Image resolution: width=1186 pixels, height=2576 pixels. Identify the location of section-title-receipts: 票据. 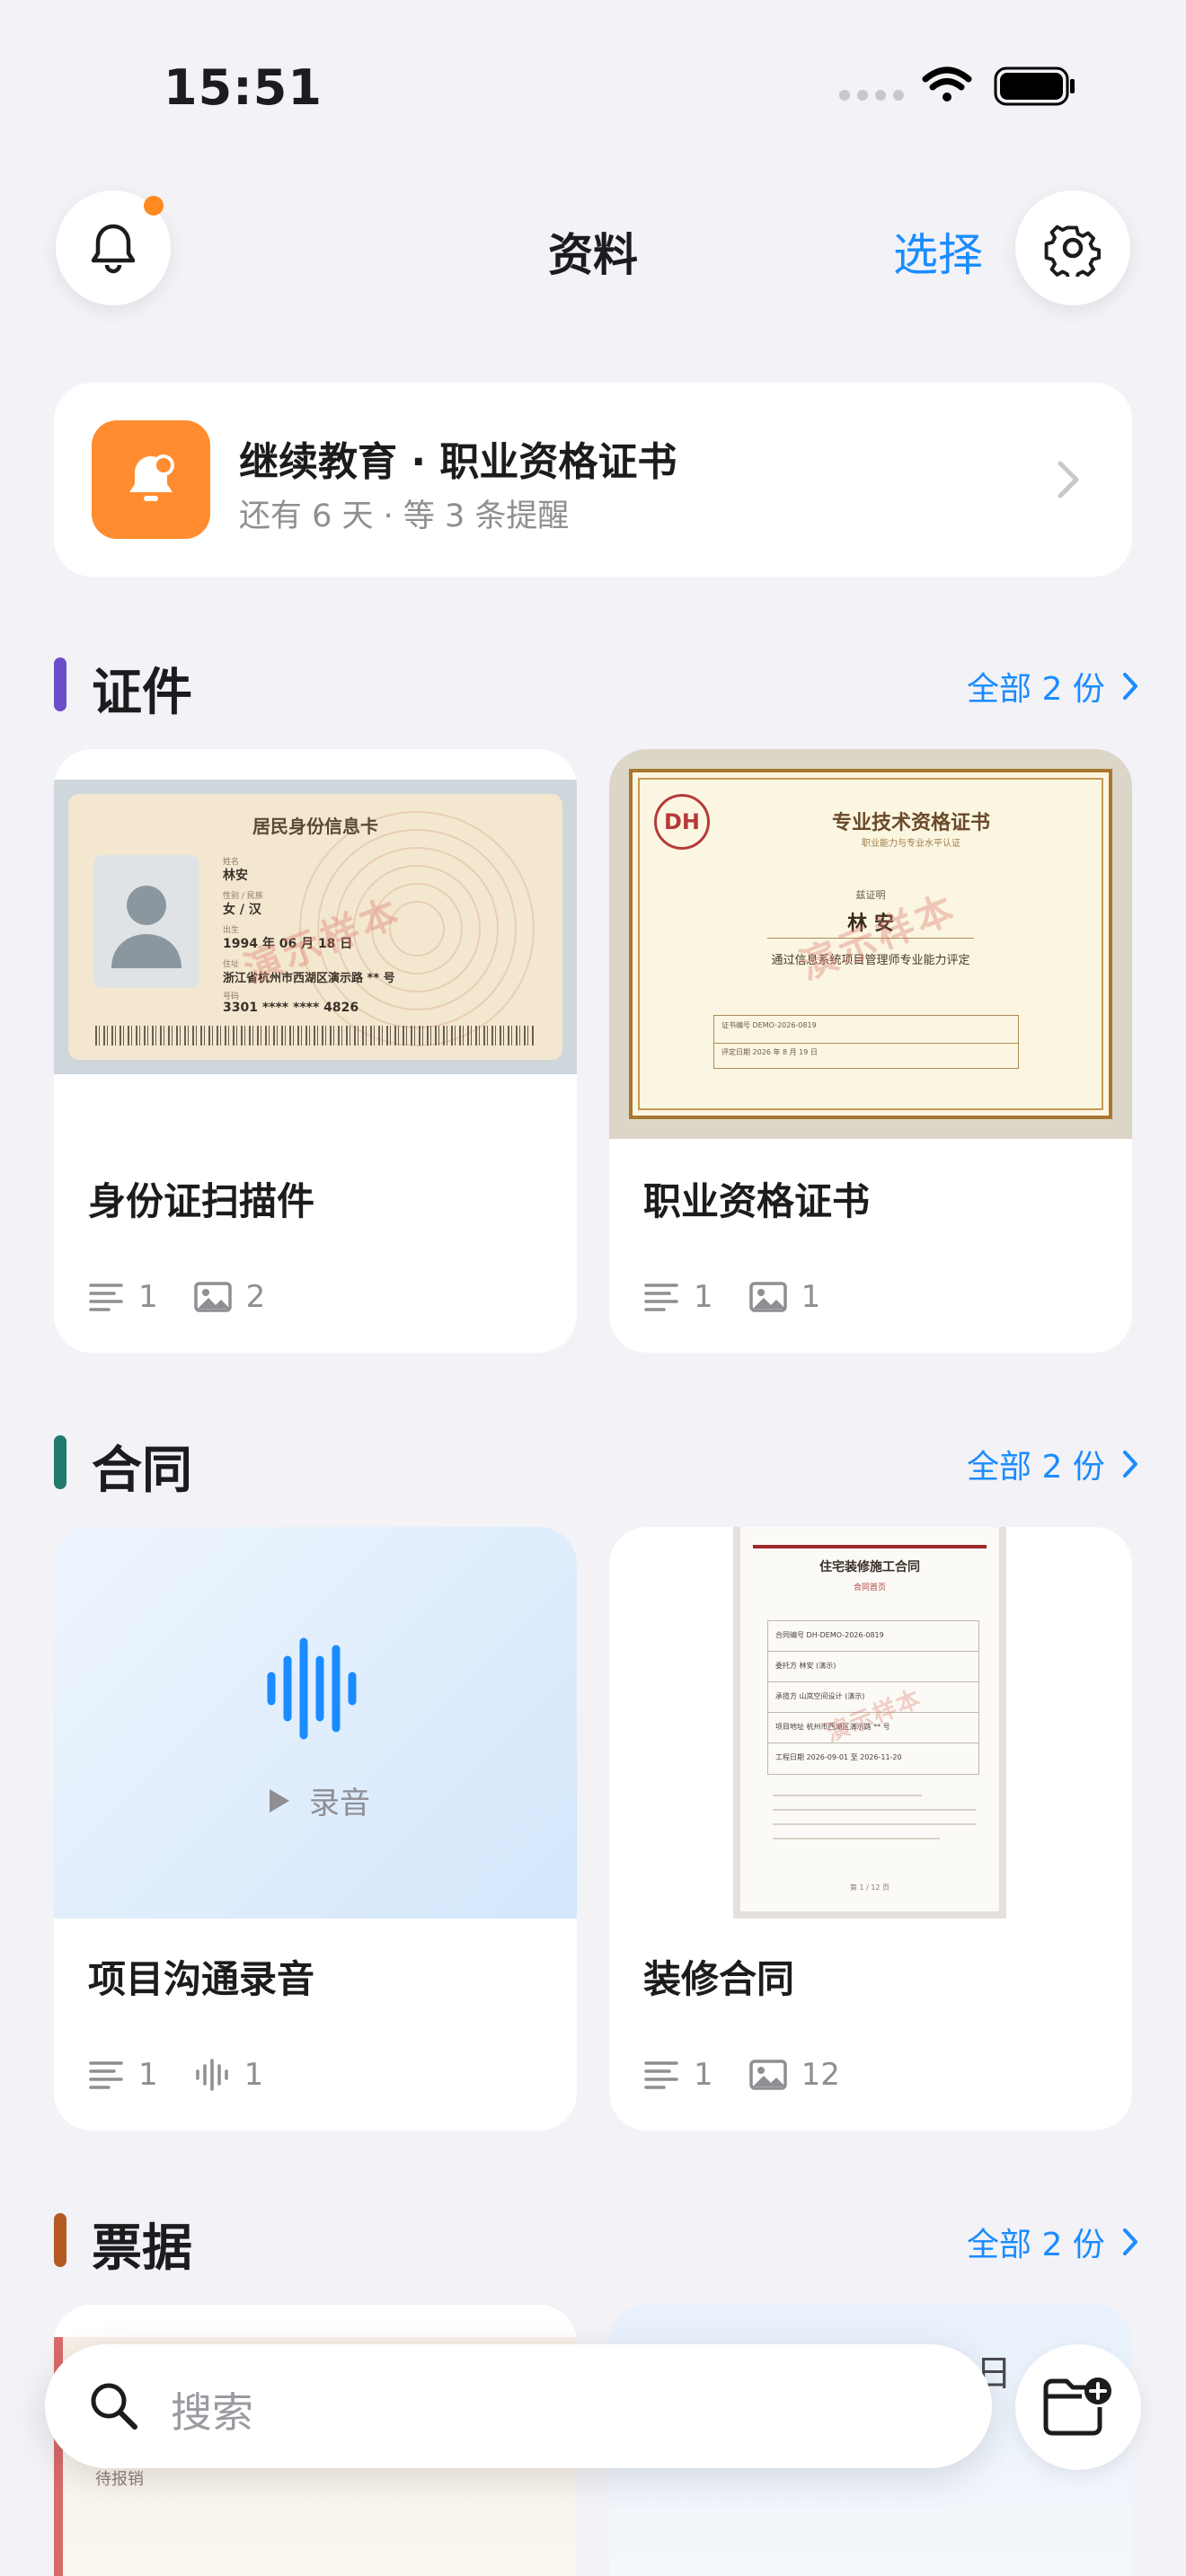
(142, 2248).